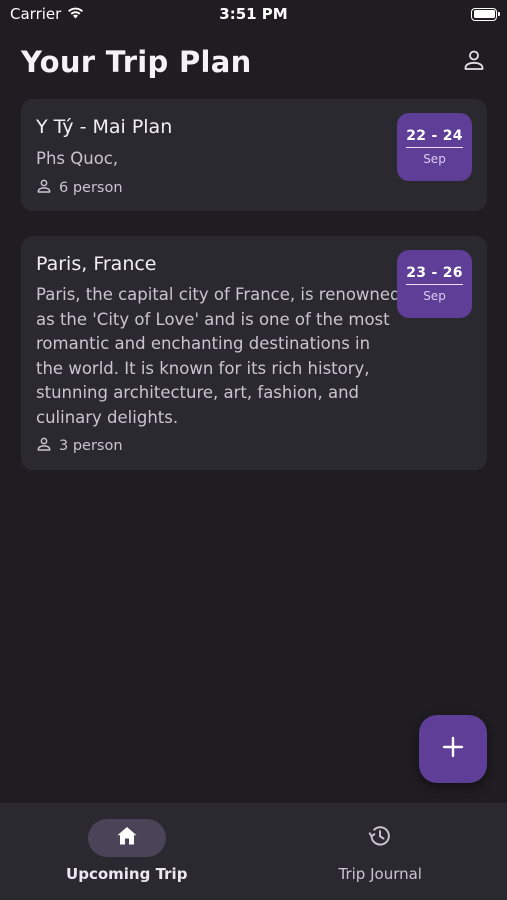 The image size is (507, 900). Describe the element at coordinates (77, 158) in the screenshot. I see `trip-description: Phs Quoc,` at that location.